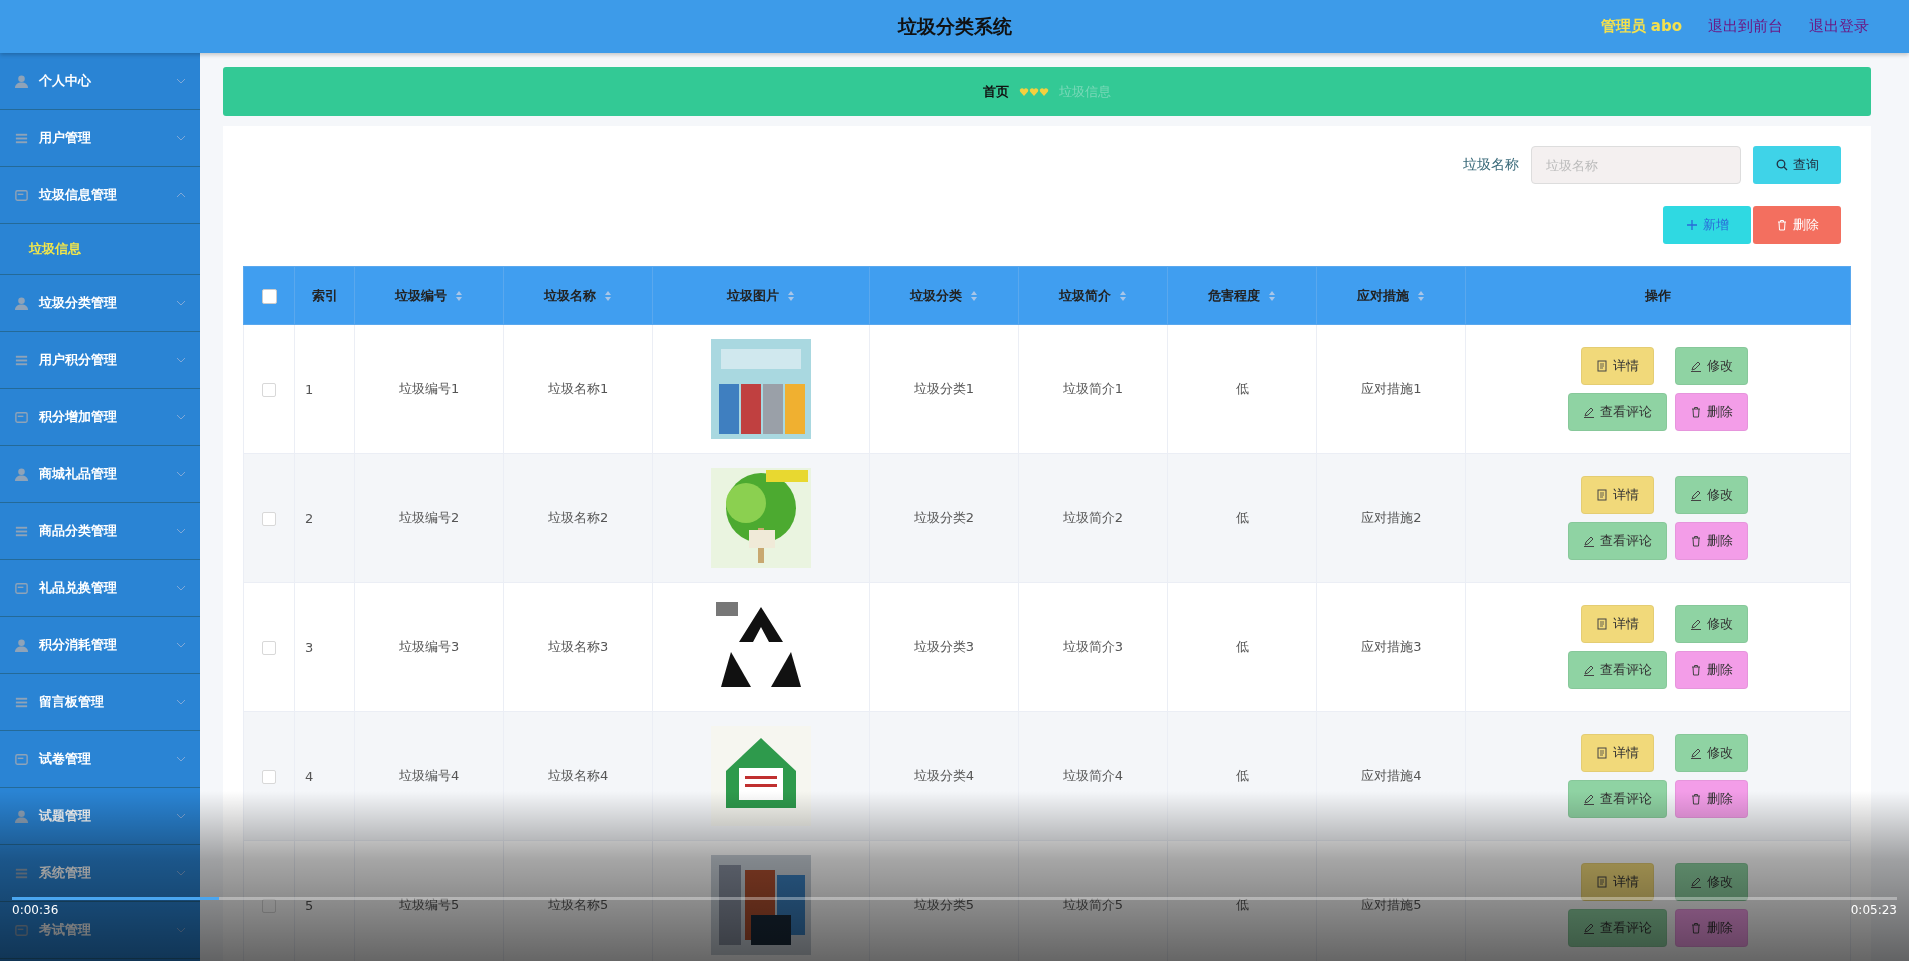 The image size is (1909, 961). I want to click on table-cell: 垃圾编号3, so click(429, 647).